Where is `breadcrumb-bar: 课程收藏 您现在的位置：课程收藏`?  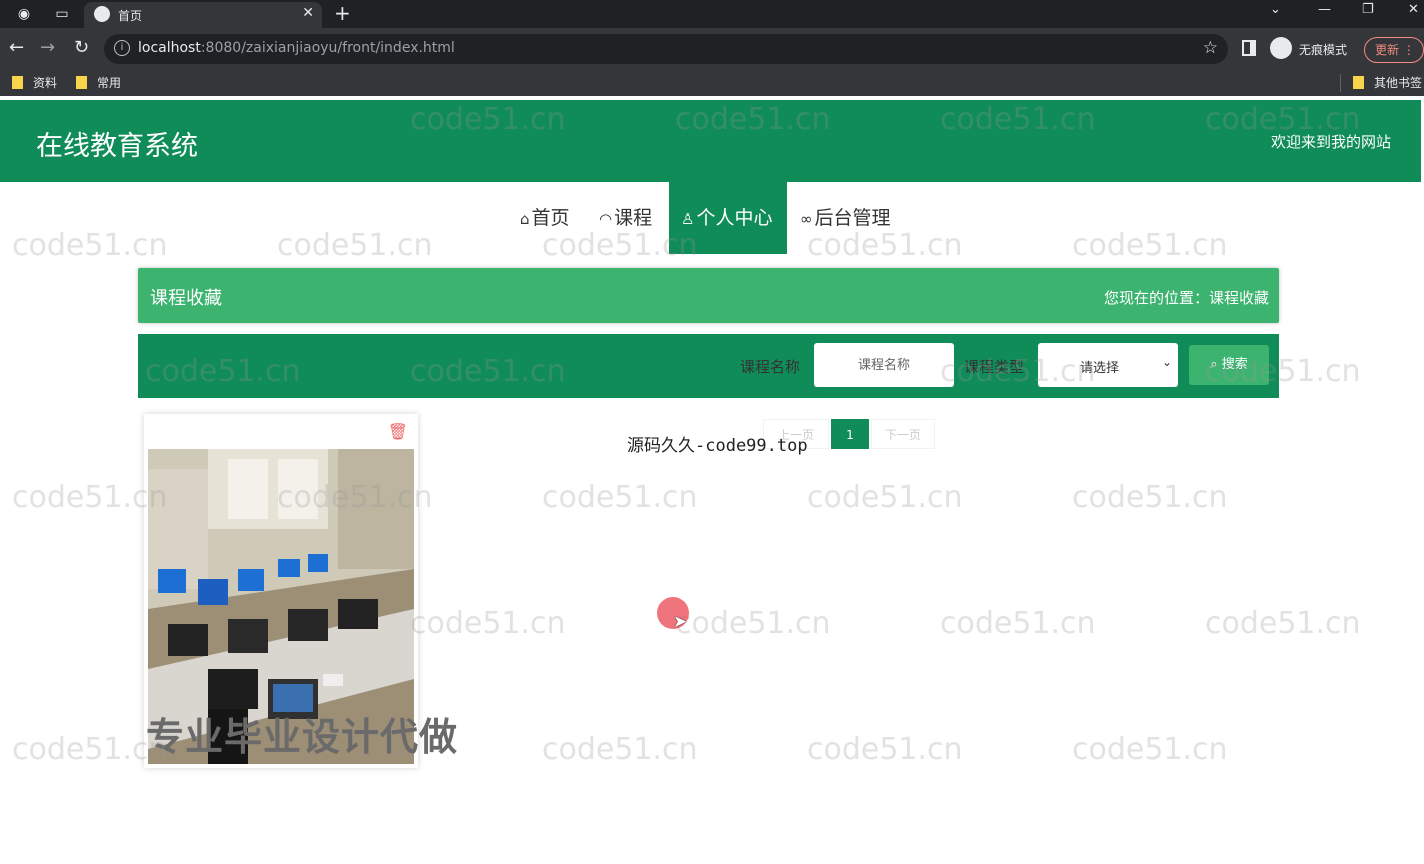
breadcrumb-bar: 课程收藏 您现在的位置：课程收藏 is located at coordinates (708, 295).